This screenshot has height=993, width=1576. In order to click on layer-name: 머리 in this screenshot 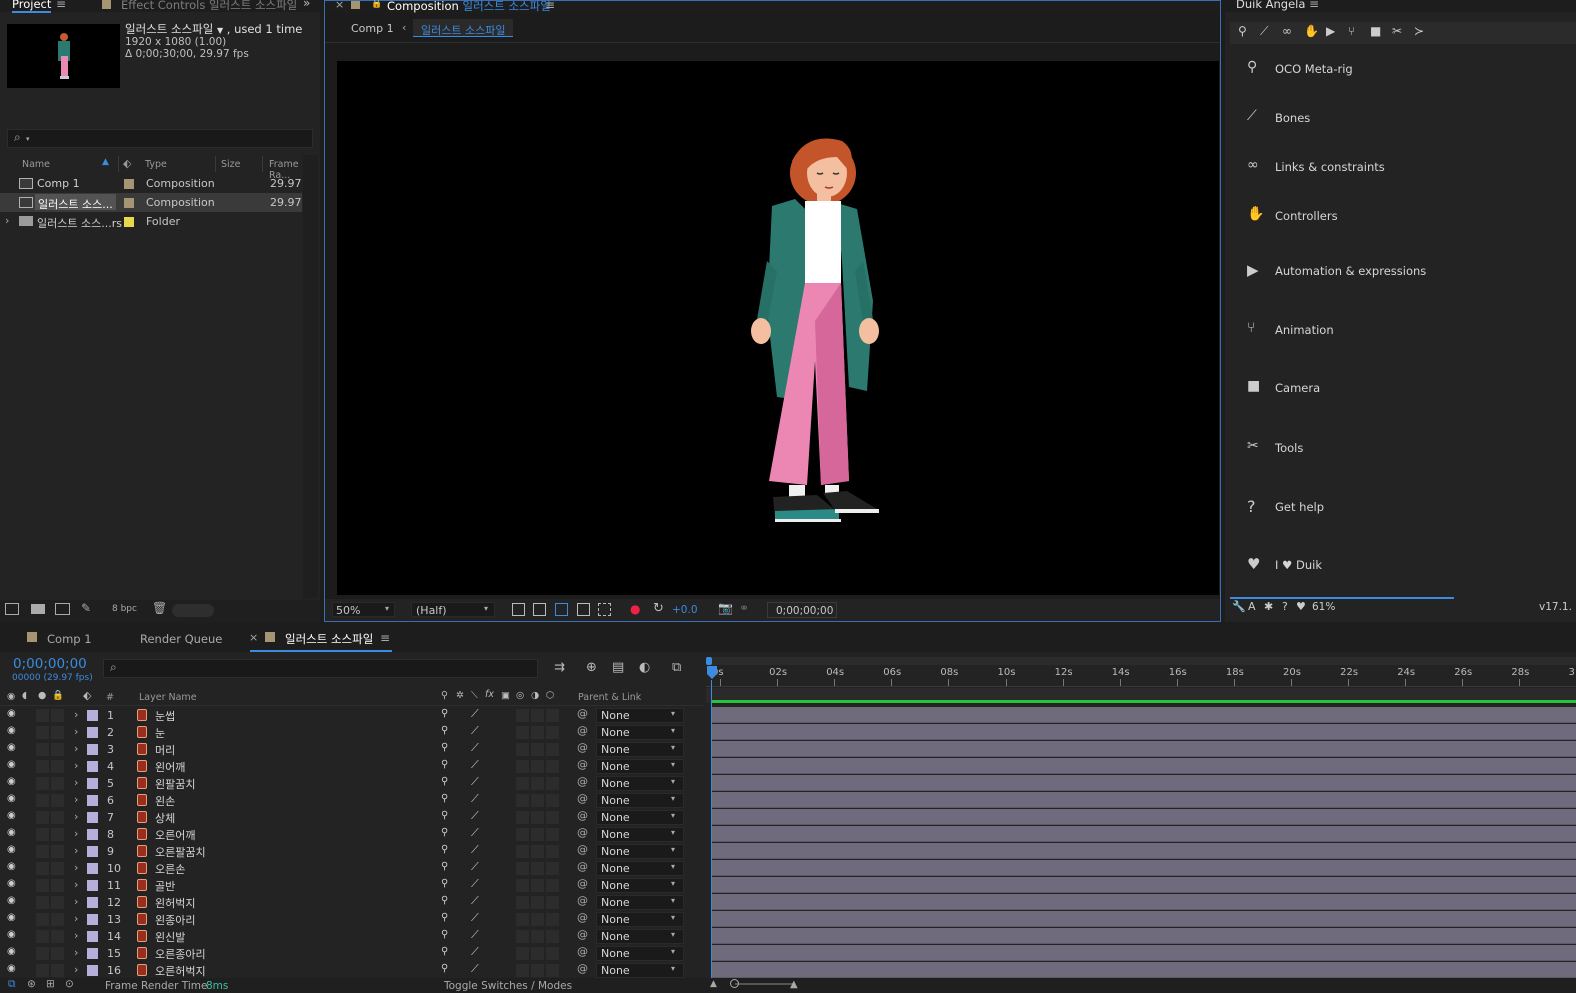, I will do `click(165, 750)`.